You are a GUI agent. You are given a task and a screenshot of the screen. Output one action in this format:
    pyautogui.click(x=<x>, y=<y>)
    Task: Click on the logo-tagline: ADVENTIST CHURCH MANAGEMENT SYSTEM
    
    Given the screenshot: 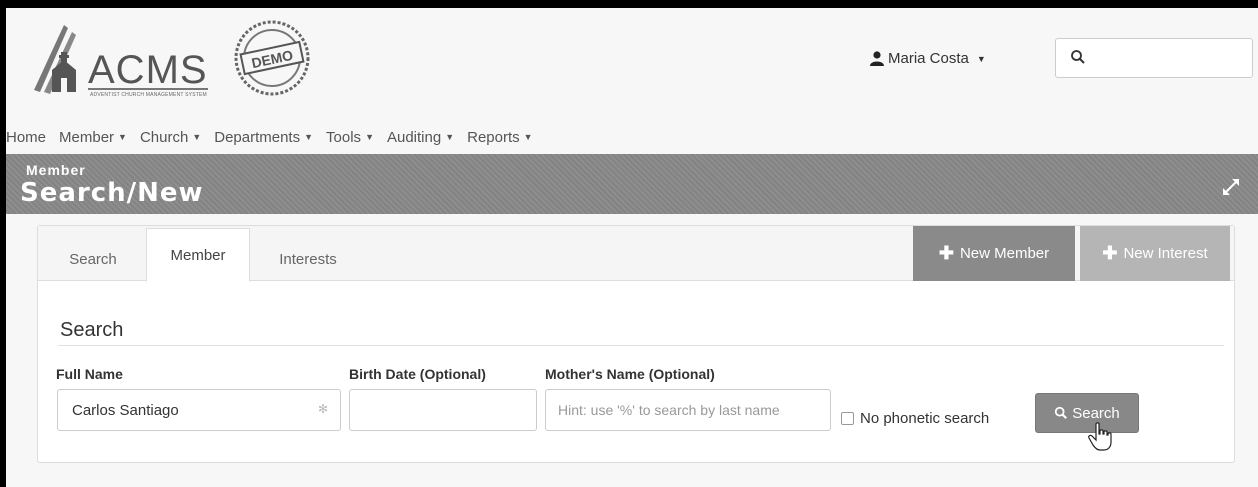 What is the action you would take?
    pyautogui.click(x=148, y=95)
    